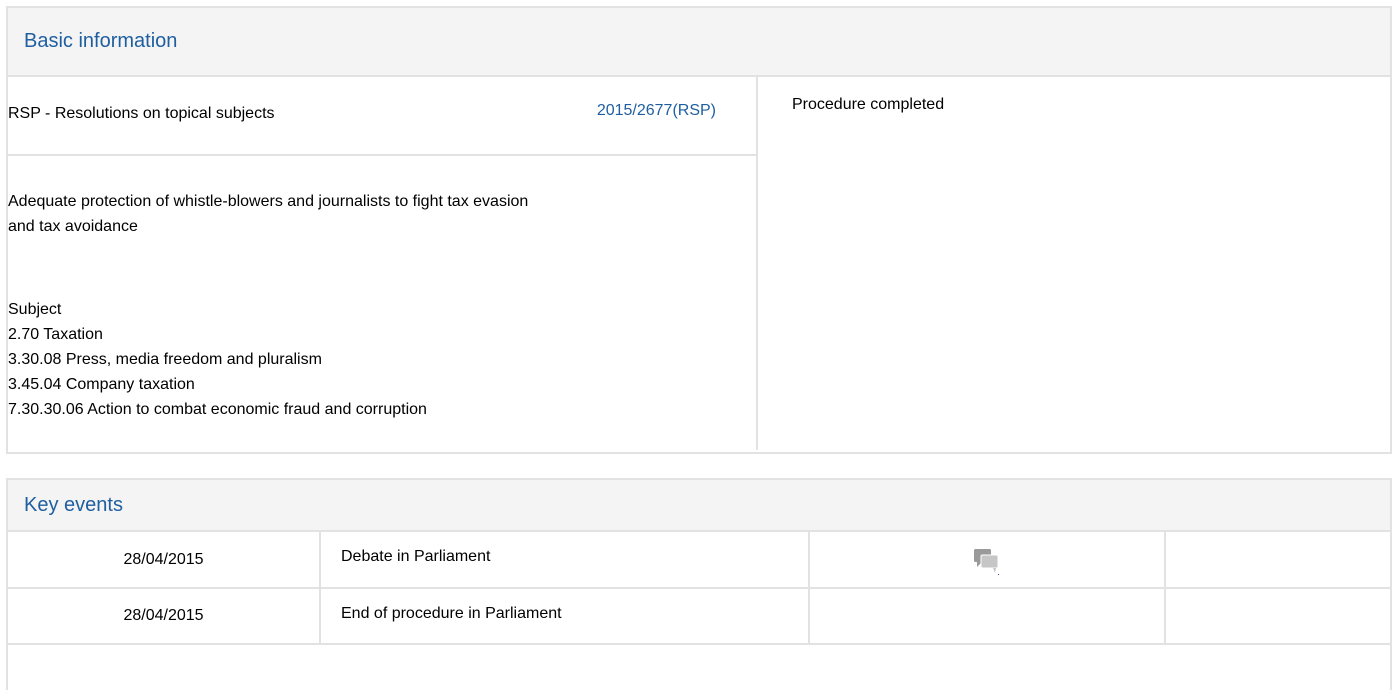  What do you see at coordinates (565, 560) in the screenshot?
I see `event-description: Debate in Parliament` at bounding box center [565, 560].